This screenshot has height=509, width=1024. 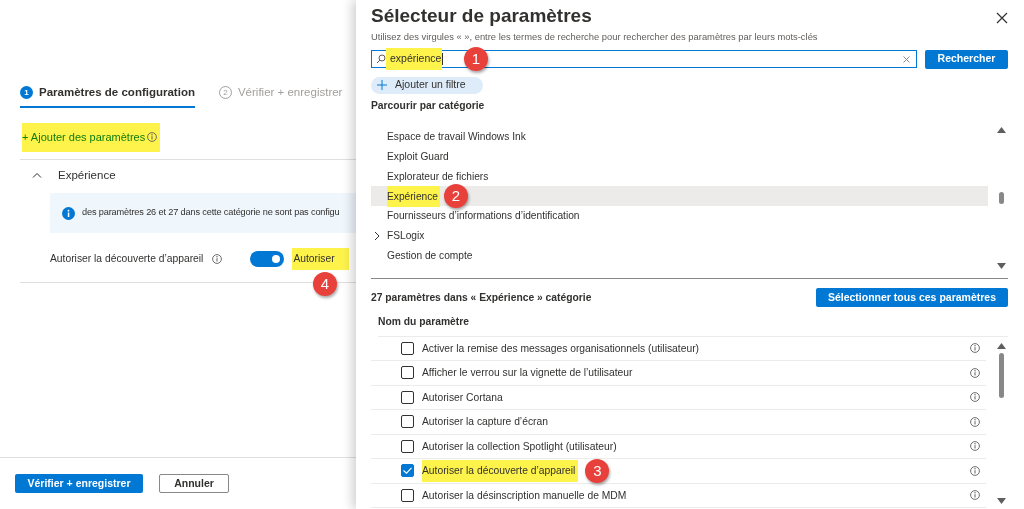 I want to click on setting-name: Autoriser Cortana, so click(x=463, y=397).